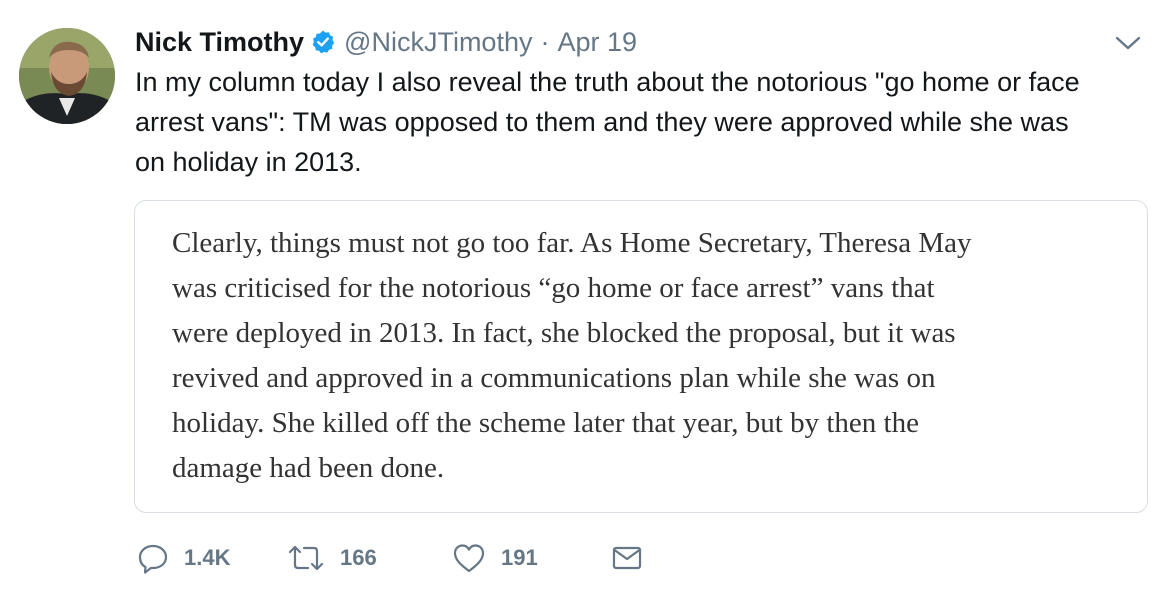  What do you see at coordinates (323, 42) in the screenshot?
I see `verified-badge-icon` at bounding box center [323, 42].